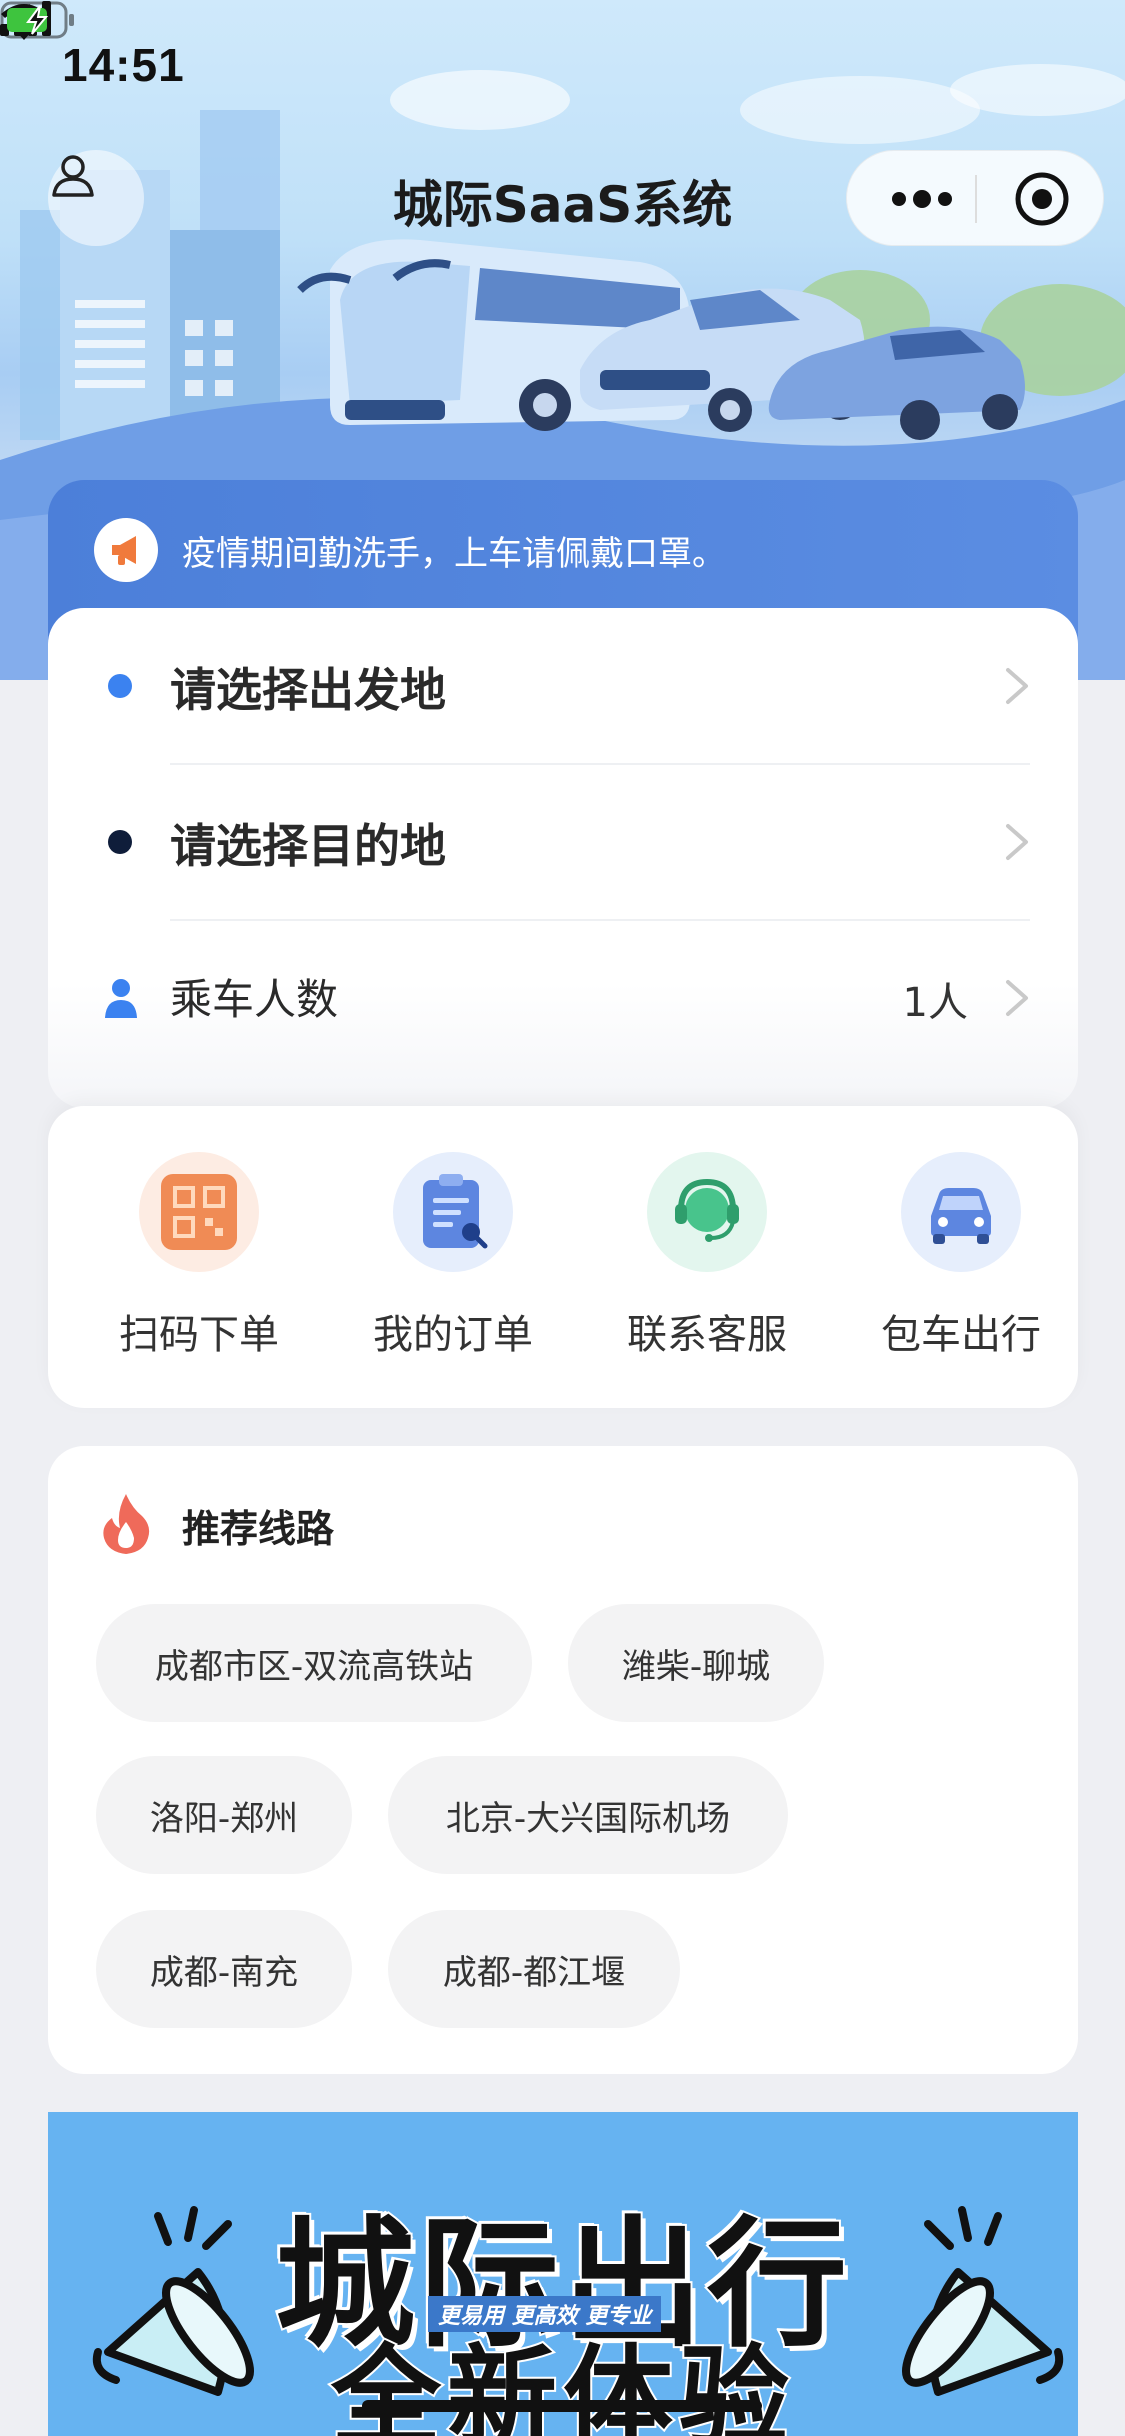 Image resolution: width=1125 pixels, height=2436 pixels. What do you see at coordinates (453, 1212) in the screenshot?
I see `order-clipboard-icon` at bounding box center [453, 1212].